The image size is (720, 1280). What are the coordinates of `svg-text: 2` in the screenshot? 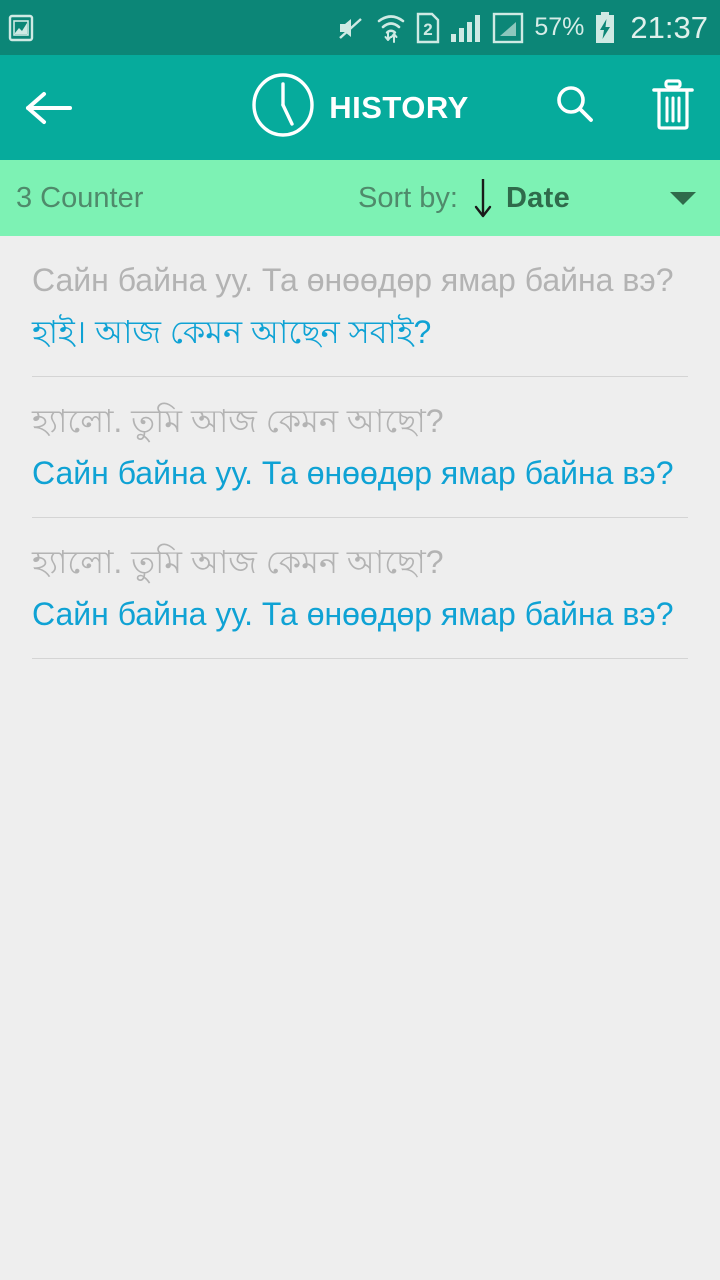 It's located at (428, 29).